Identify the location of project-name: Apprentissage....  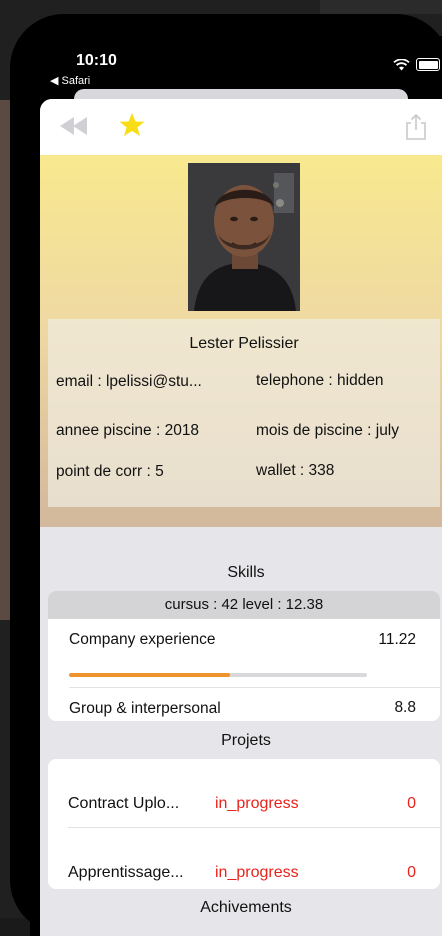
(126, 872).